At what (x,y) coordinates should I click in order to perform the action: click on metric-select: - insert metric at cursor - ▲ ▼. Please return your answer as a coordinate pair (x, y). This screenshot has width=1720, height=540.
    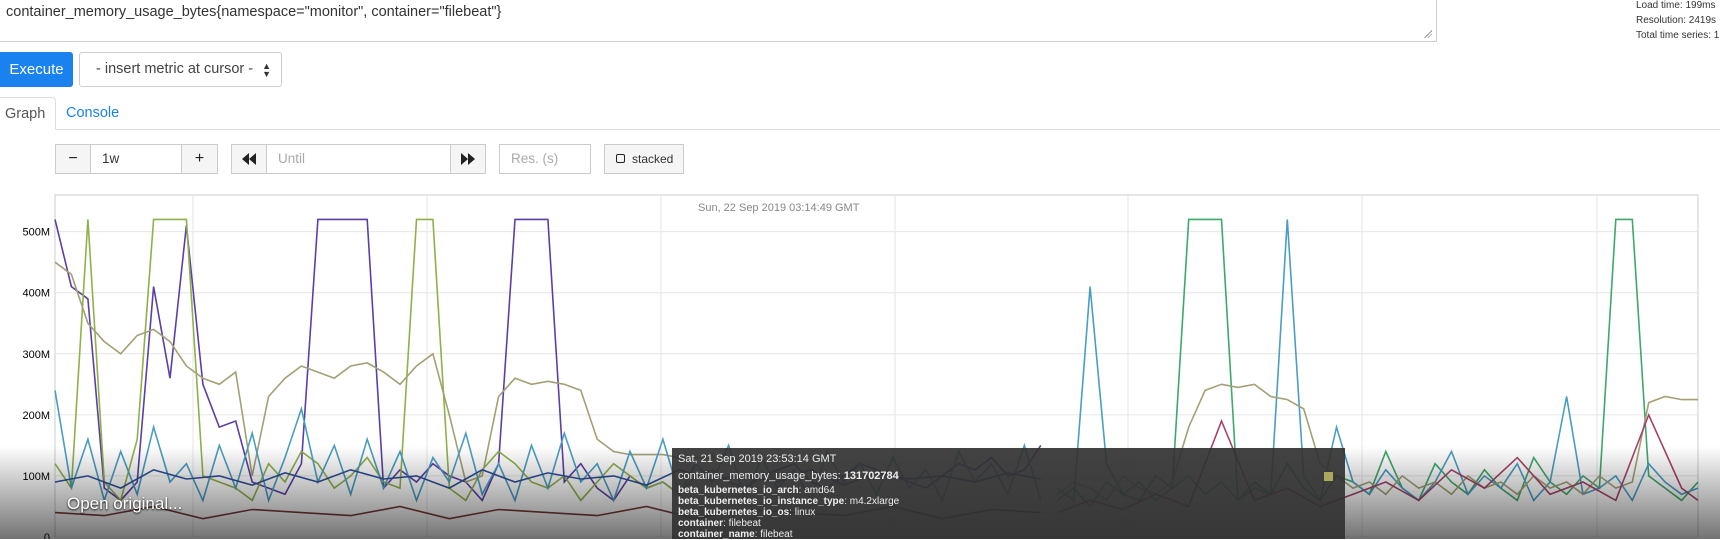
    Looking at the image, I should click on (180, 69).